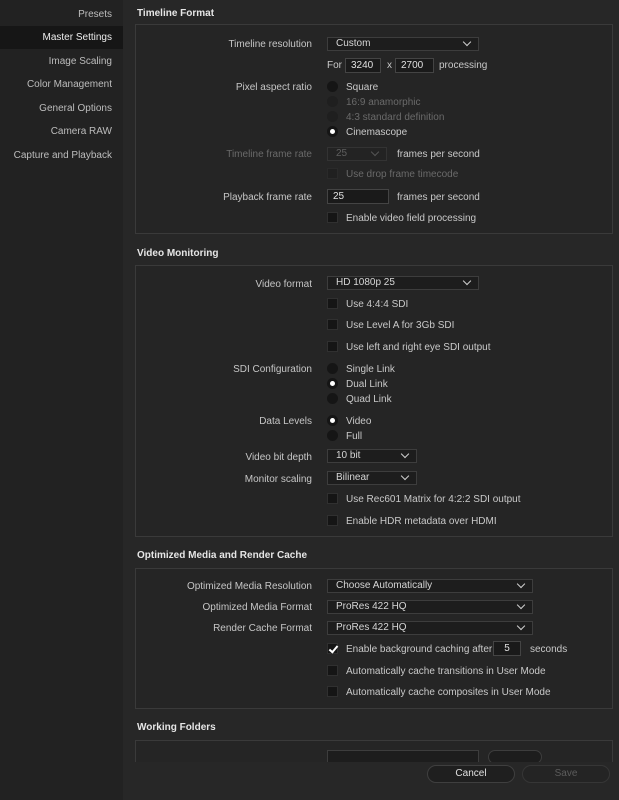 The height and width of the screenshot is (800, 619). I want to click on seconds-label: seconds, so click(549, 649).